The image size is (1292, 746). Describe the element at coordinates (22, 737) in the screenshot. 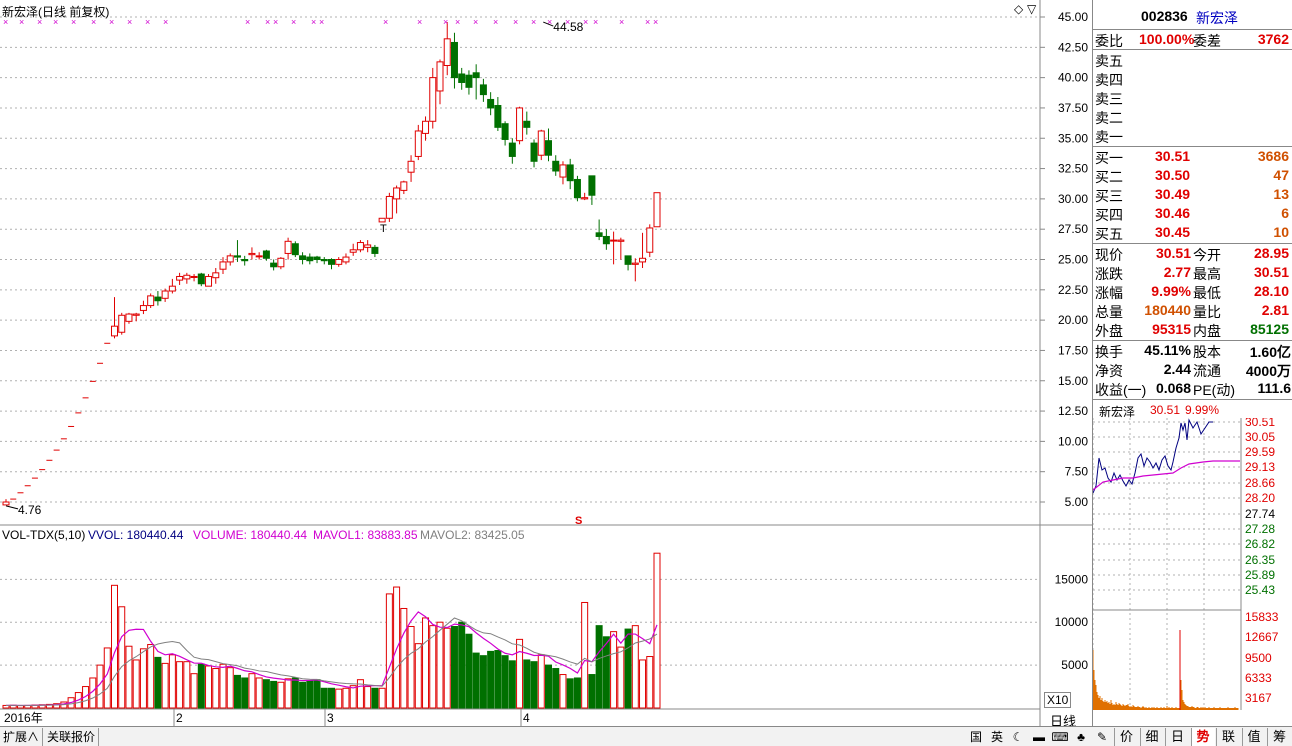

I see `tab-expand: 扩展∧` at that location.